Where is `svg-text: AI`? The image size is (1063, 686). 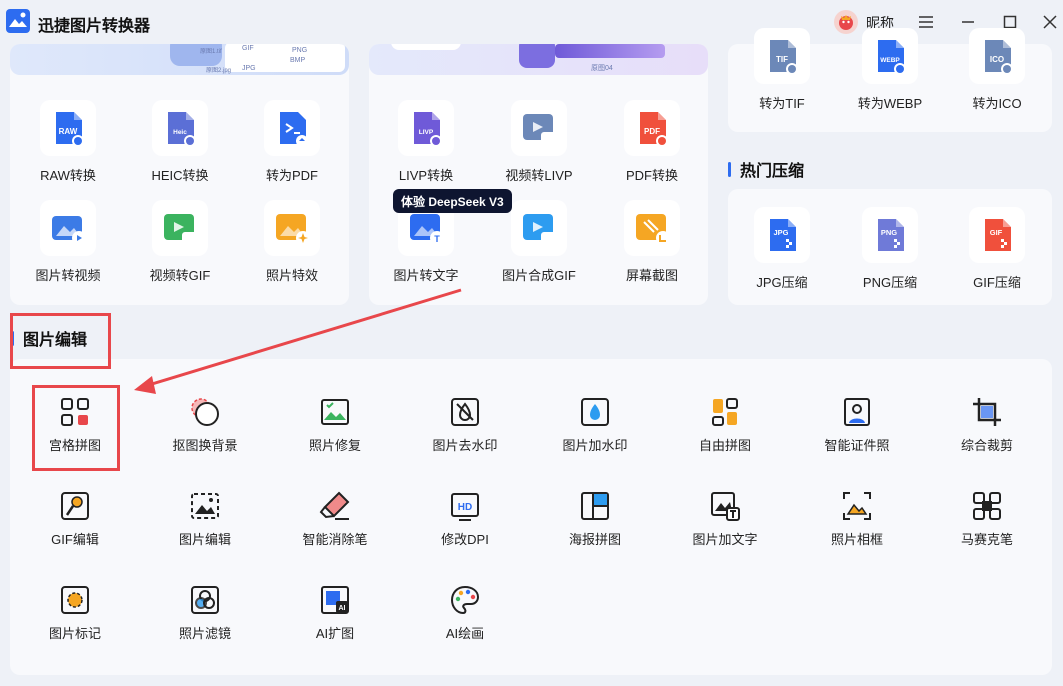 svg-text: AI is located at coordinates (342, 608).